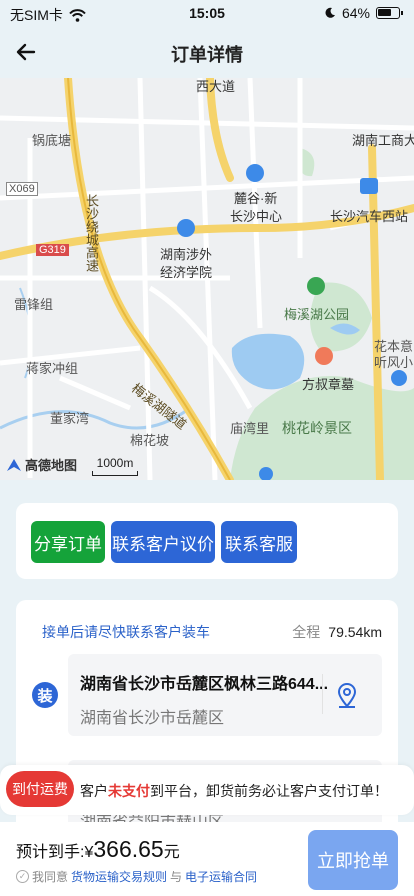 This screenshot has width=414, height=896. I want to click on load-address-box: 湖南省长沙市岳麓区枫林三路644... 湖南省长沙市岳麓区, so click(225, 695).